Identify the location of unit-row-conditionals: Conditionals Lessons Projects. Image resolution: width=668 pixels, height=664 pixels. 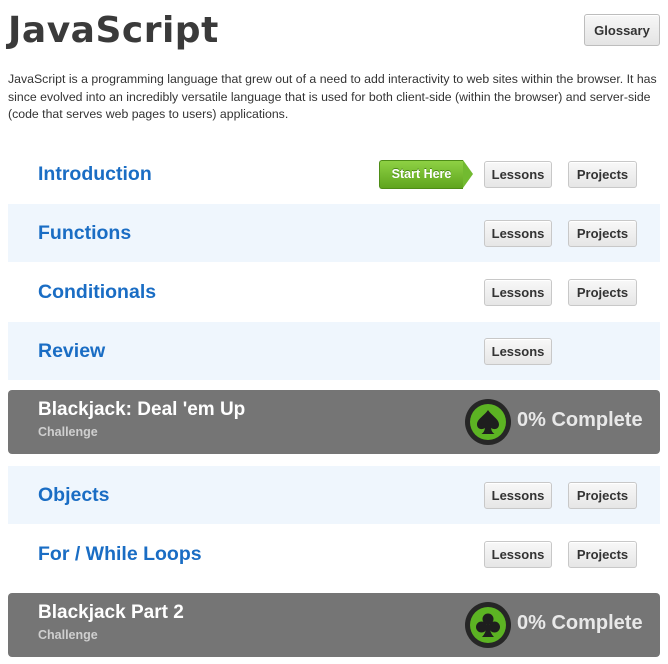
(334, 292).